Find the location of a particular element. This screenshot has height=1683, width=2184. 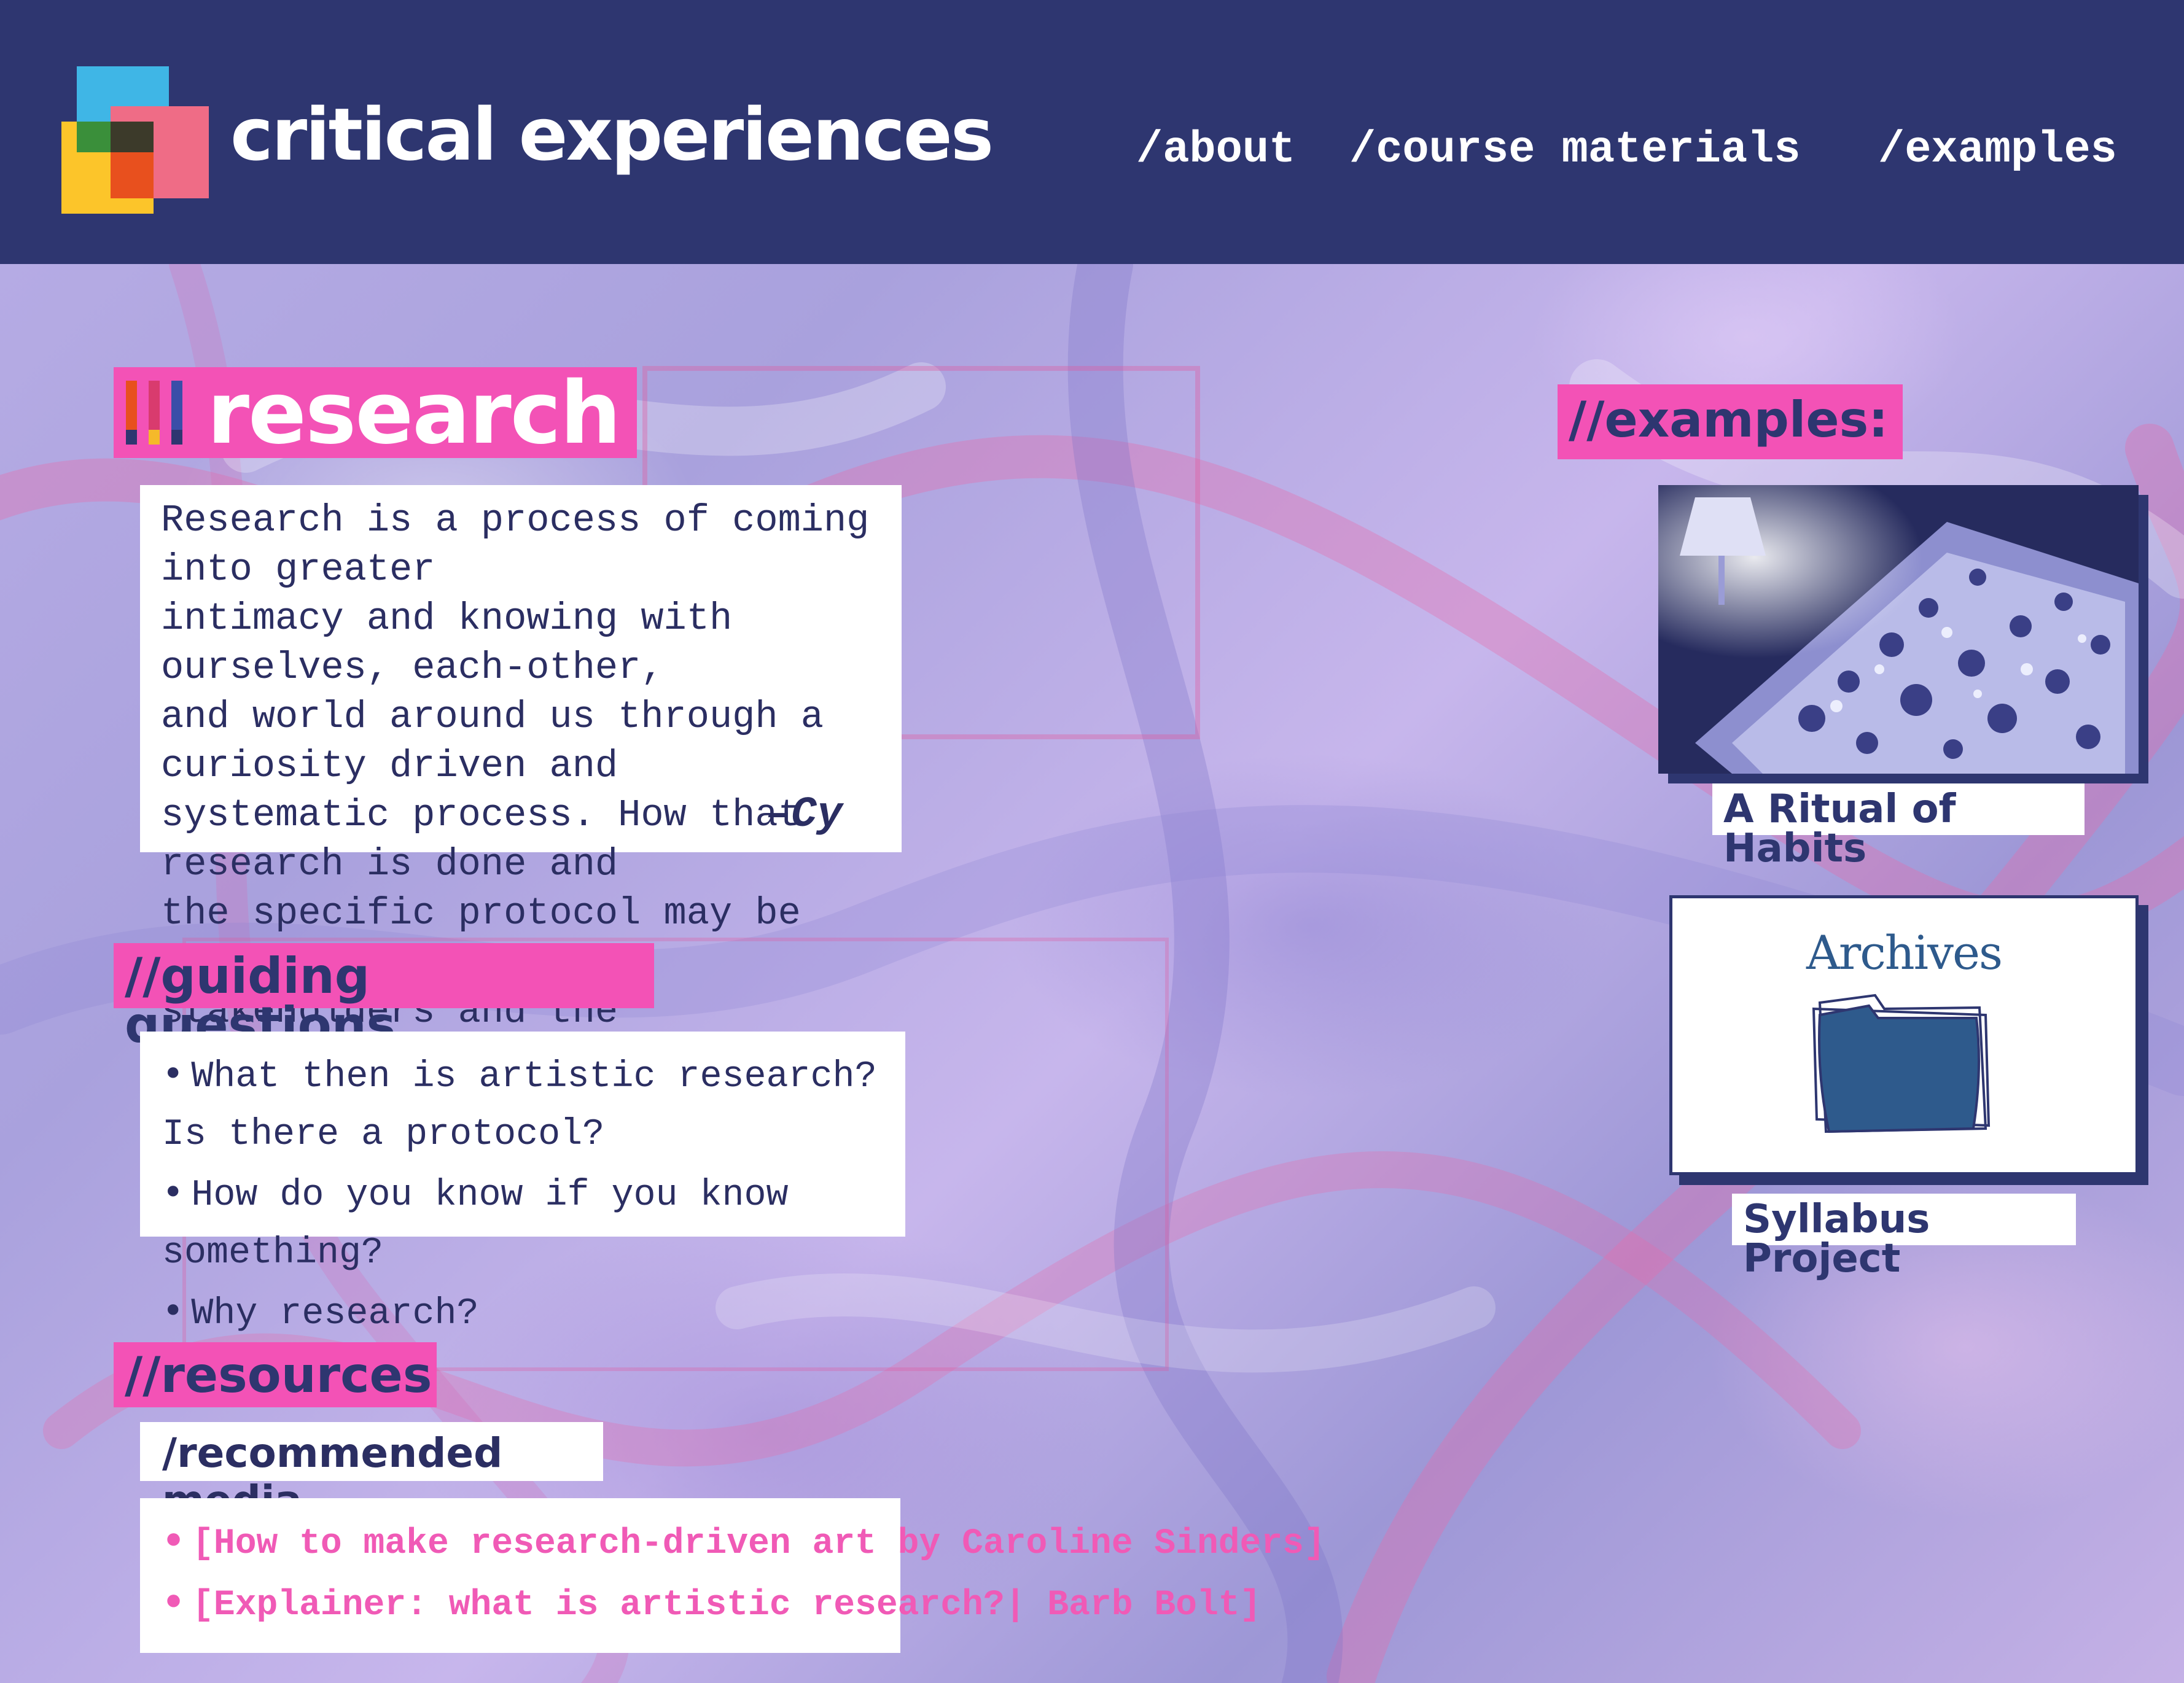

page-title: research is located at coordinates (414, 413).